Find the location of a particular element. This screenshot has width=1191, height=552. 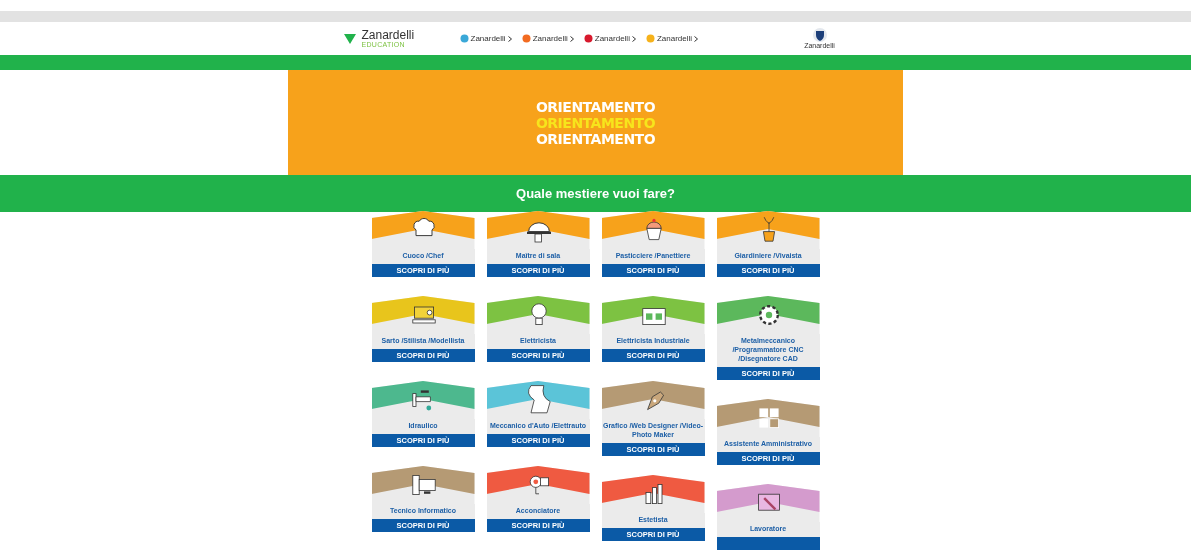

button-strip is located at coordinates (768, 543).